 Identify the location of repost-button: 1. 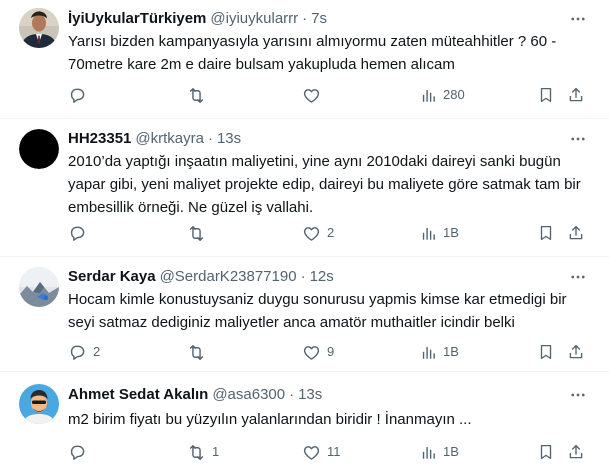
(203, 452).